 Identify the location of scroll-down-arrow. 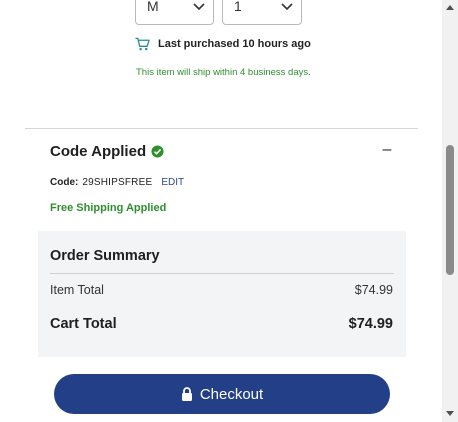
(450, 413).